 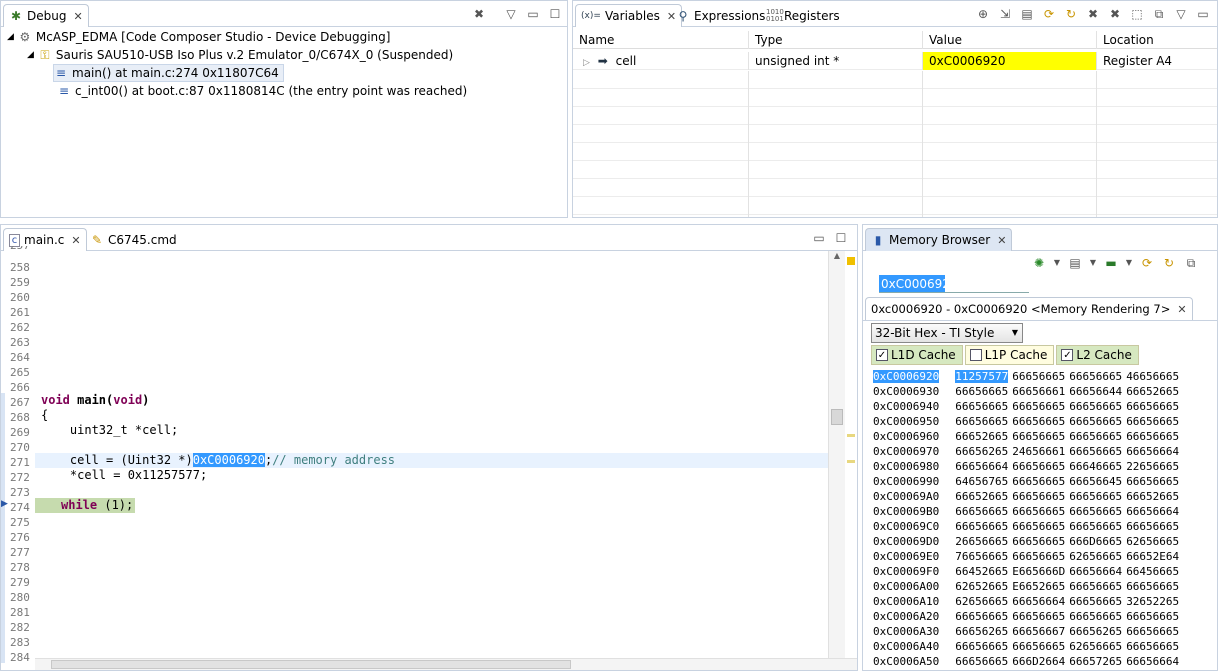 What do you see at coordinates (1038, 586) in the screenshot?
I see `memory-value: E6652665` at bounding box center [1038, 586].